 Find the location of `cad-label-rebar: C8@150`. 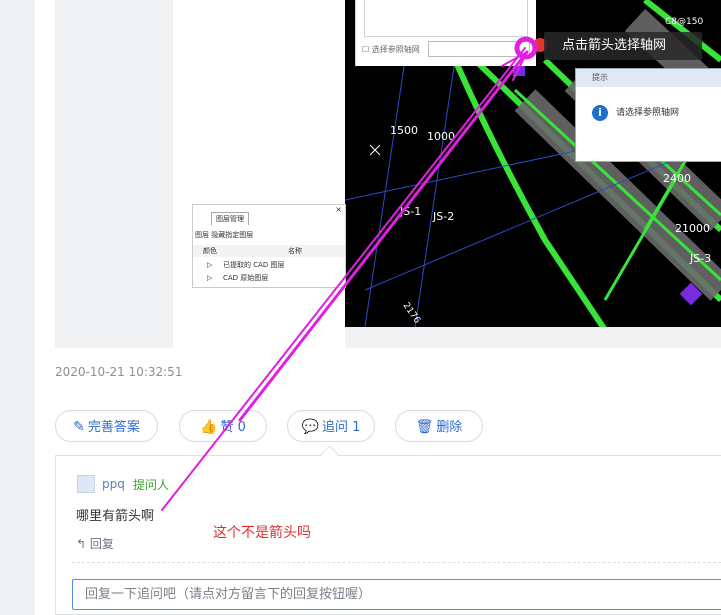

cad-label-rebar: C8@150 is located at coordinates (684, 22).